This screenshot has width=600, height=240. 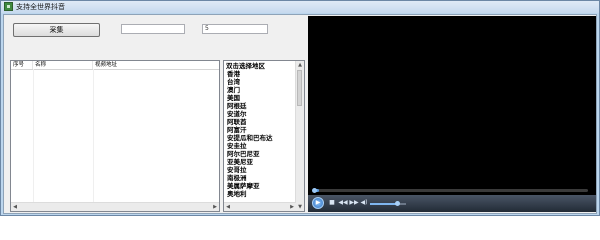 I want to click on collect-button: 采集, so click(x=56, y=30).